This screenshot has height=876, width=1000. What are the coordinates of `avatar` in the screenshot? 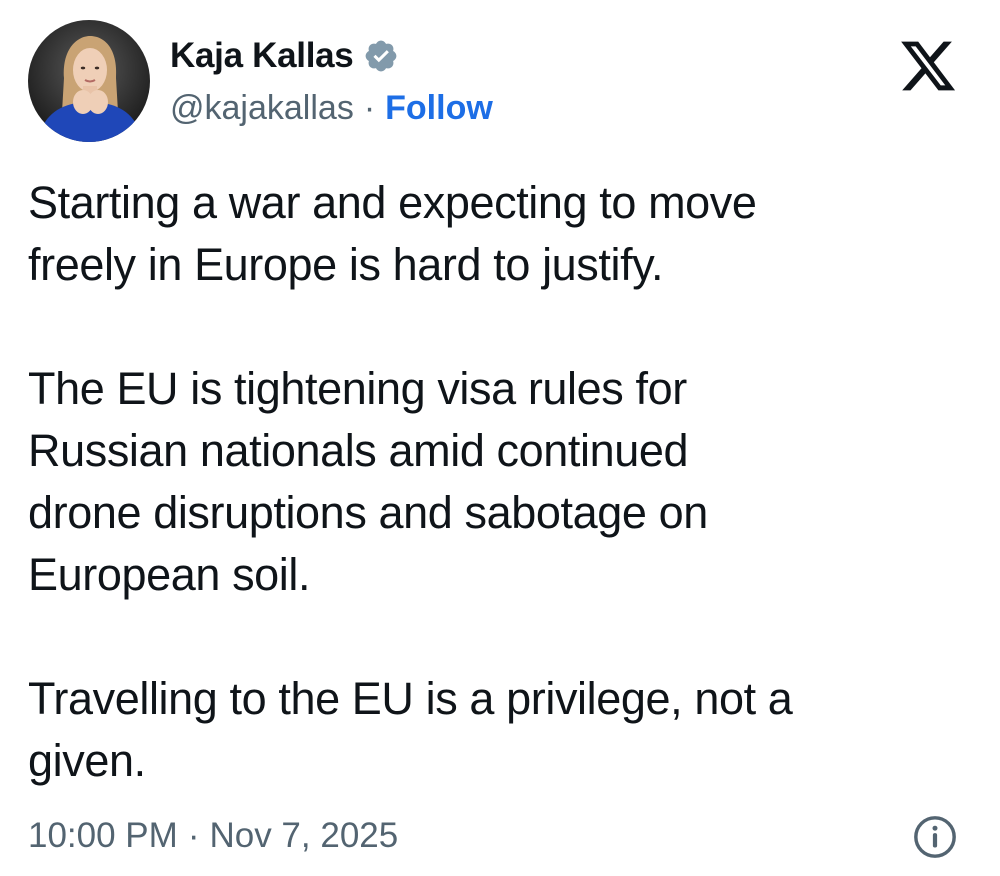 It's located at (89, 81).